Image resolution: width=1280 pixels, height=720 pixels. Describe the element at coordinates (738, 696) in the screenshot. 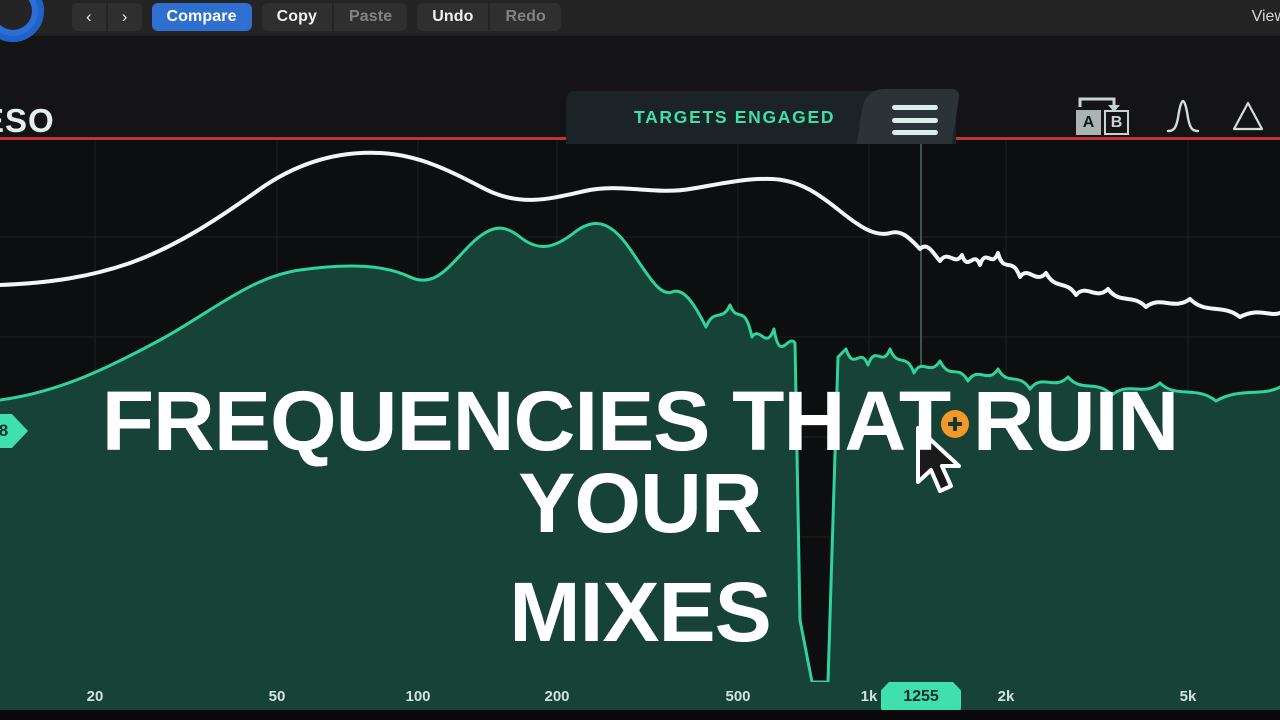

I see `freq-tick-500: 500` at that location.